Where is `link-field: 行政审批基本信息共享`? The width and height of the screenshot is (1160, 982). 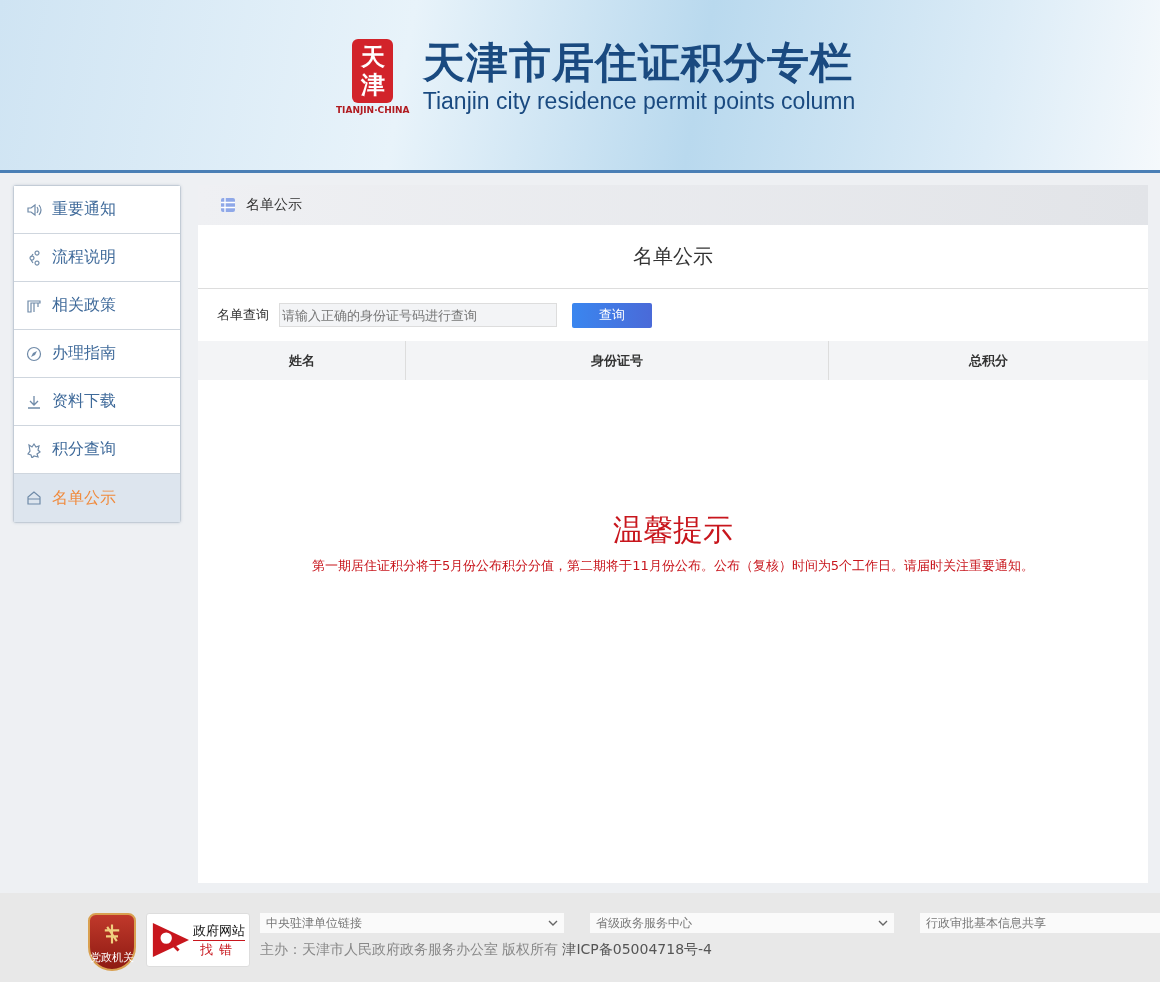 link-field: 行政审批基本信息共享 is located at coordinates (1040, 923).